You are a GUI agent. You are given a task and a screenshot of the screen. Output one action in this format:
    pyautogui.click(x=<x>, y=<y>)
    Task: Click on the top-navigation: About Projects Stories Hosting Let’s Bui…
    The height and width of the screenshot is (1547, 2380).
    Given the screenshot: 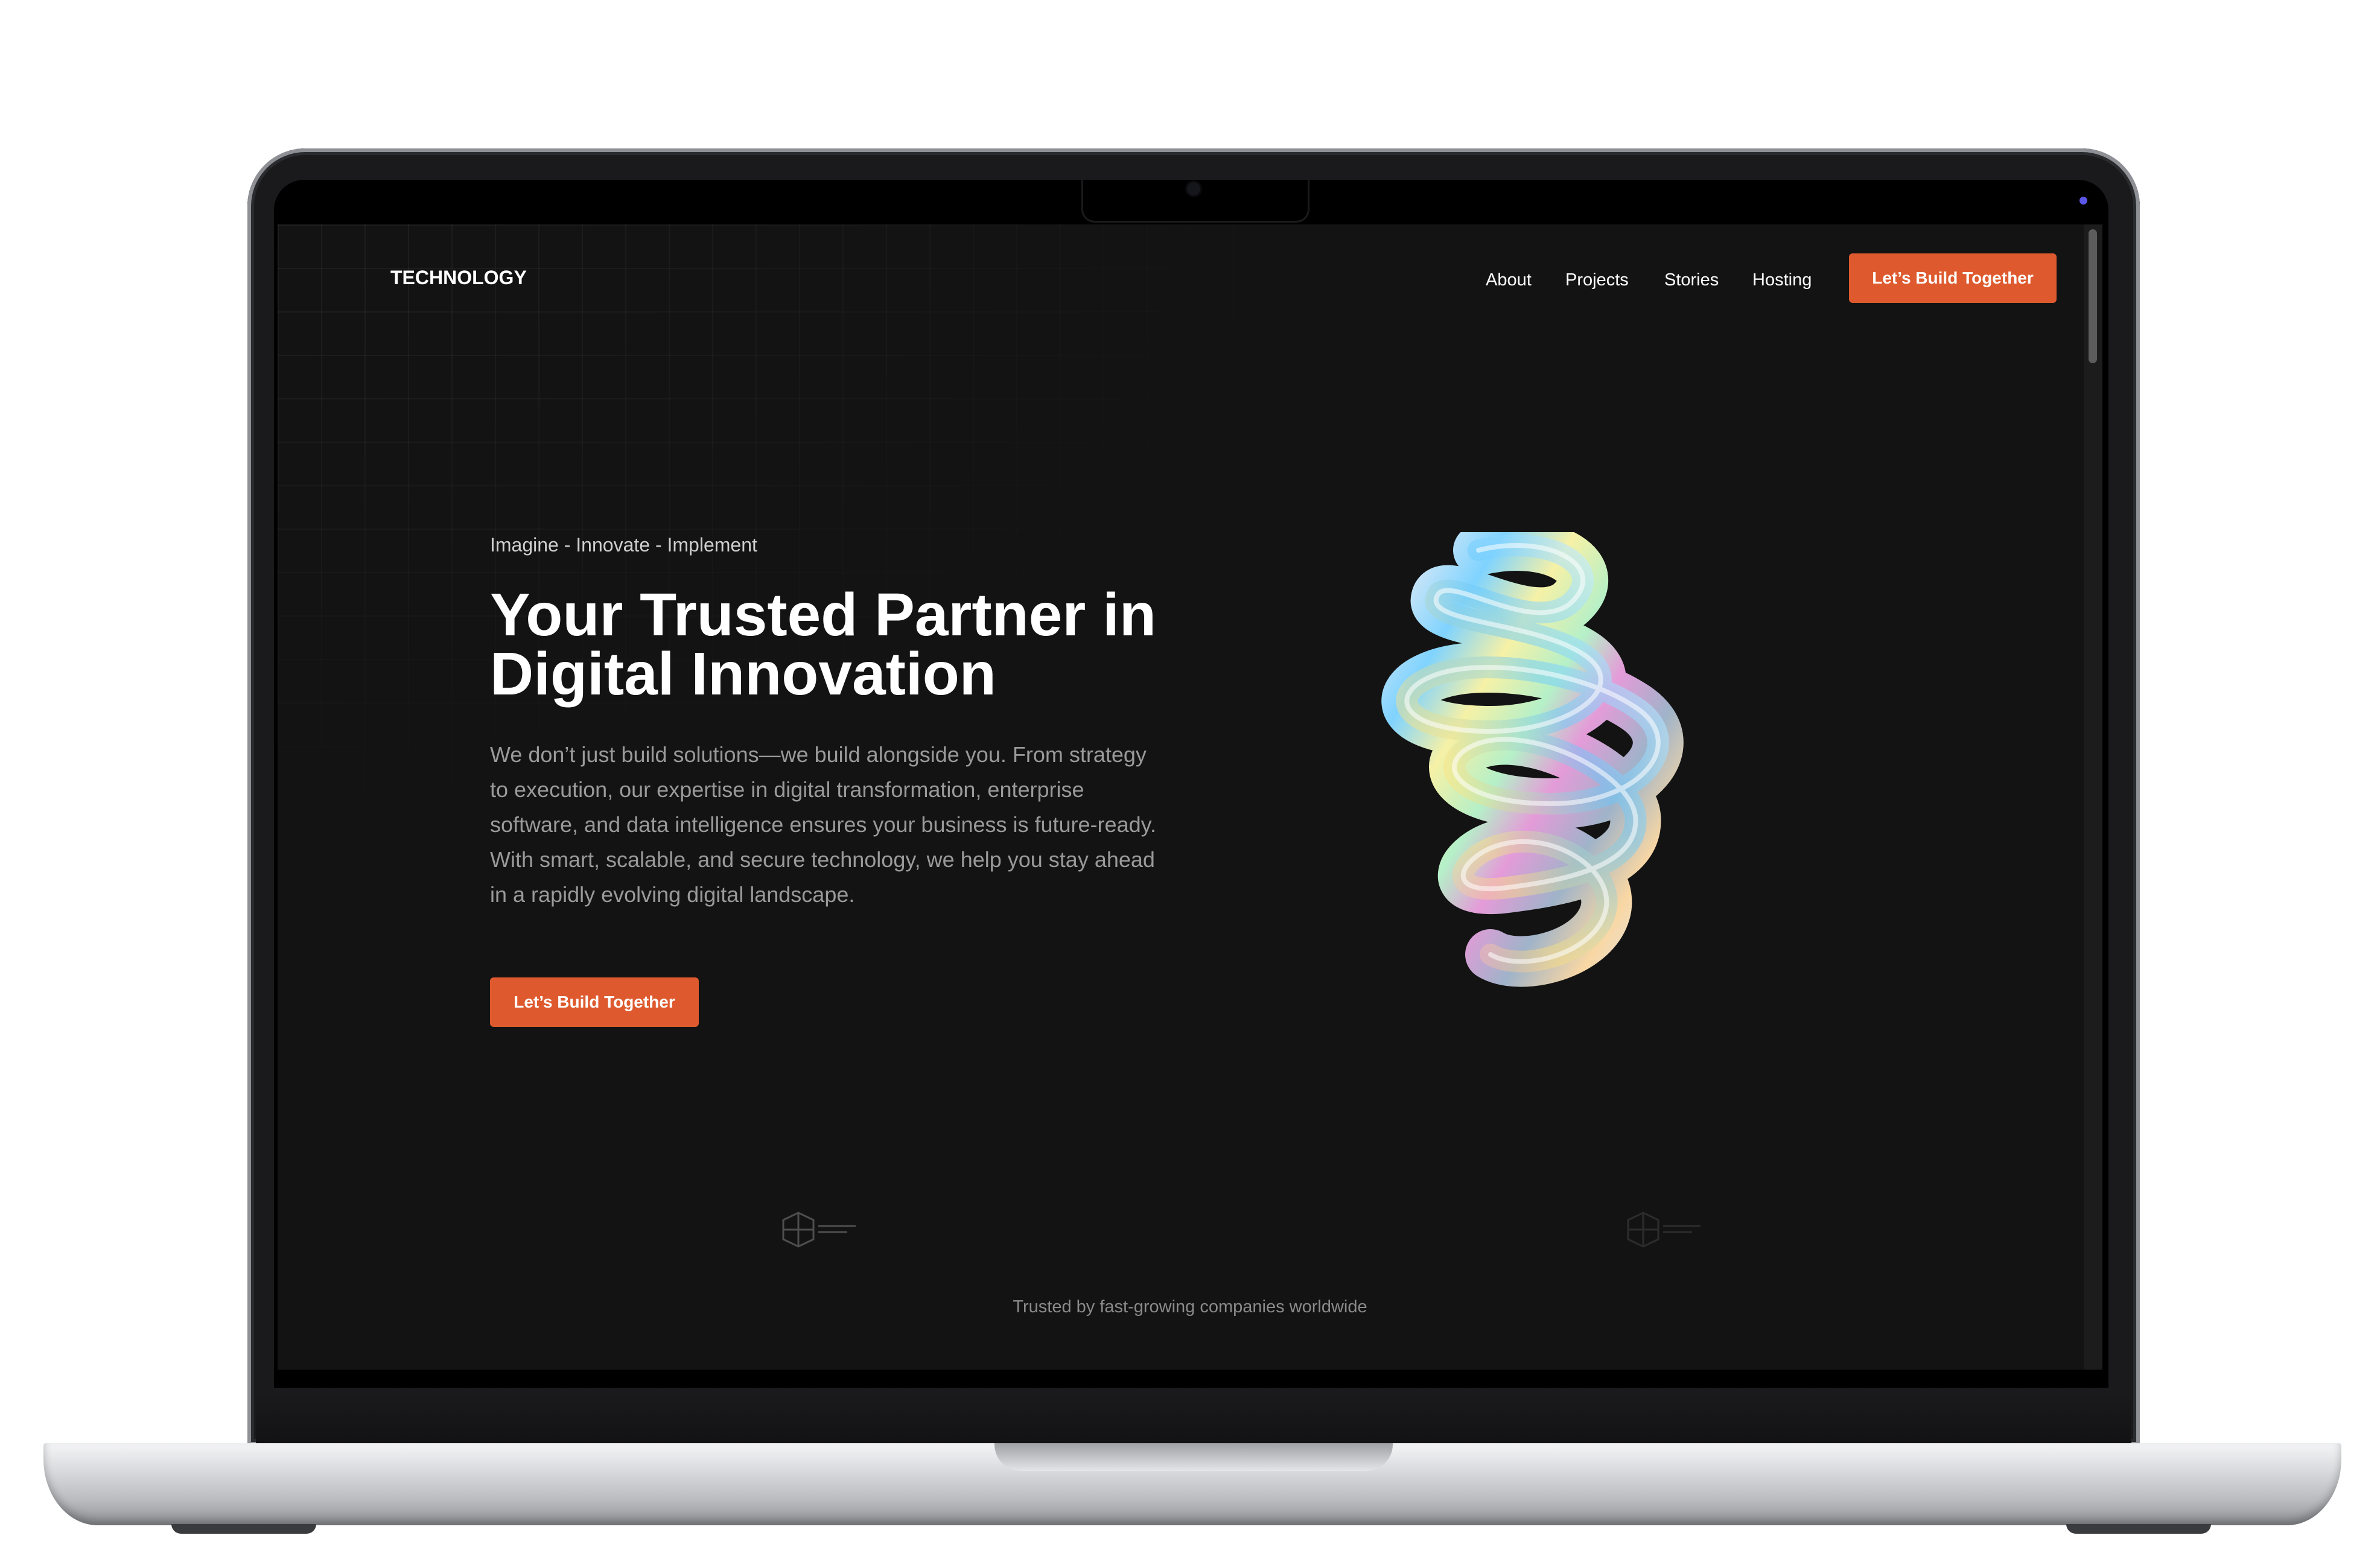 What is the action you would take?
    pyautogui.click(x=1190, y=278)
    